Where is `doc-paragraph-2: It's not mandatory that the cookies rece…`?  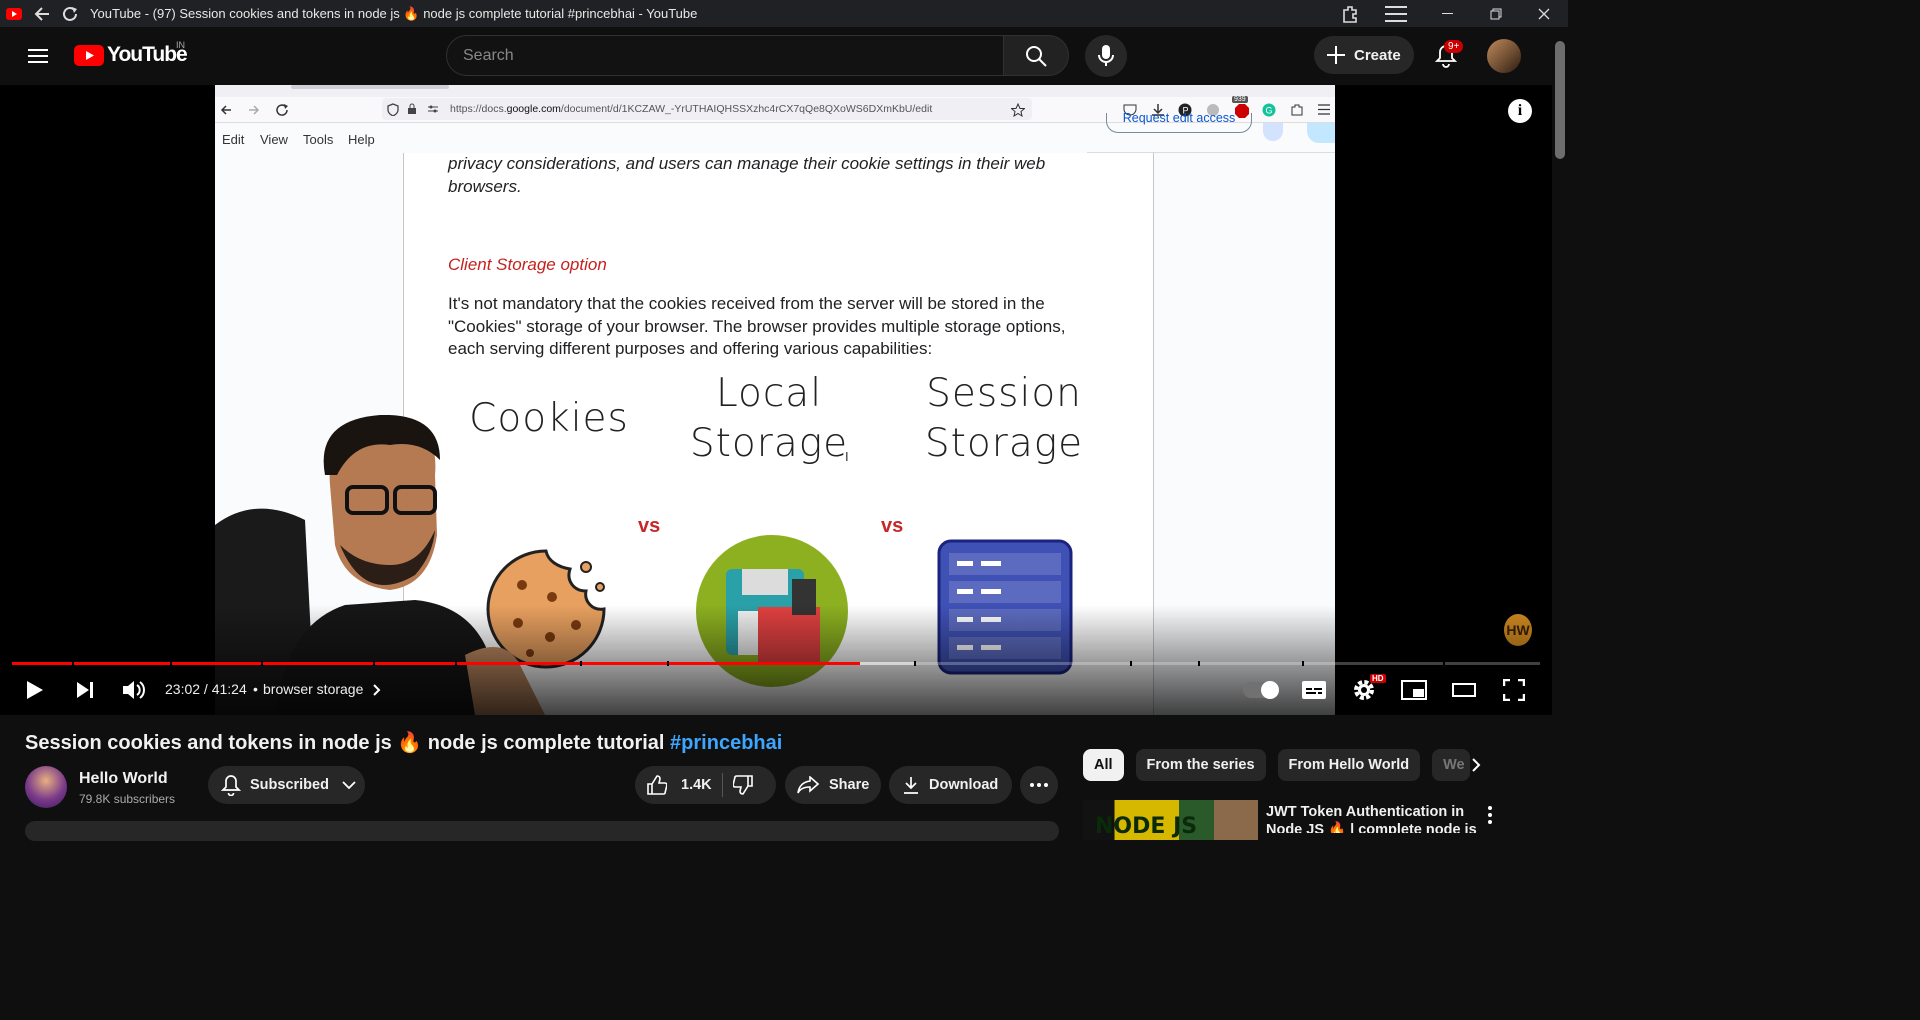
doc-paragraph-2: It's not mandatory that the cookies rece… is located at coordinates (757, 326).